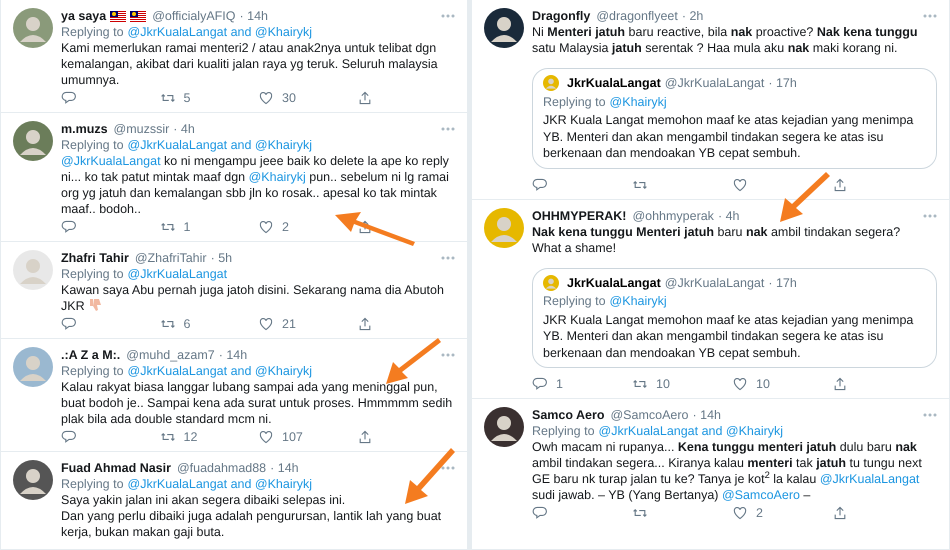 This screenshot has height=550, width=950. I want to click on tweet-text: Owh macam ni rupanya... Kena tunggu menteri jatuh dulu baru nak ambil tindakan segera... Kiranya kalau menteri tak jatuh tu tungu next GE baru nk turap jalan tu ke? Tanya je kot$^{2}$ la kalau @JkrKualaLangat sudi jawab. – YB (Yang Bertanya) @SamcoAero –, so click(727, 471).